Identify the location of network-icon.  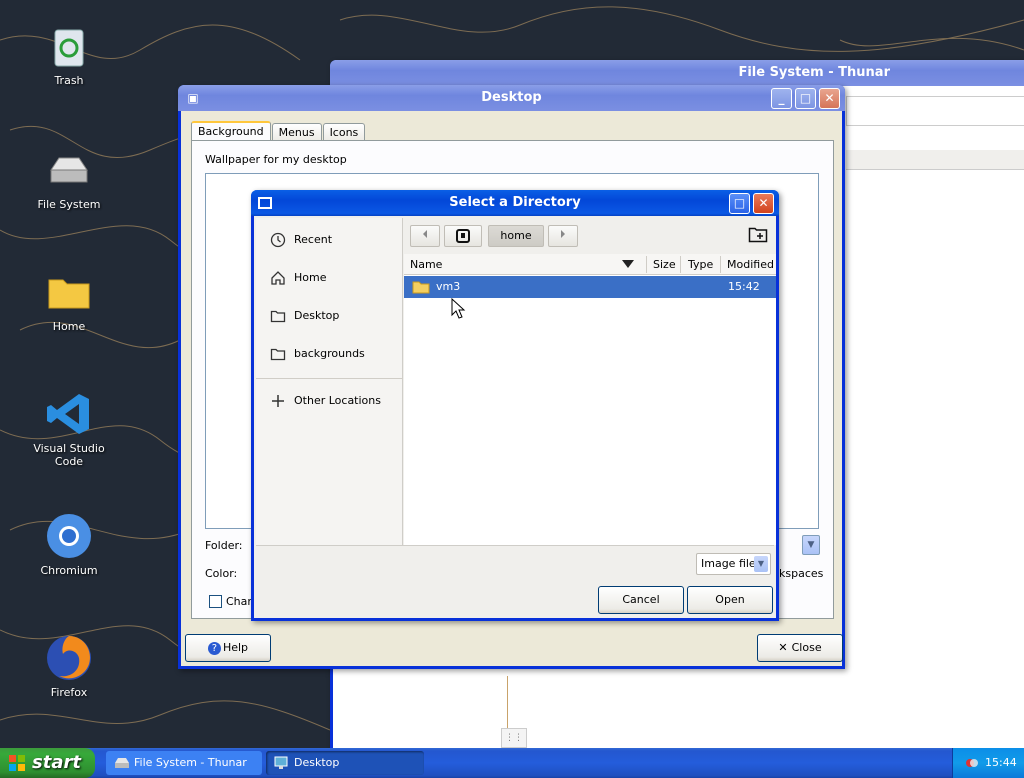
(972, 763).